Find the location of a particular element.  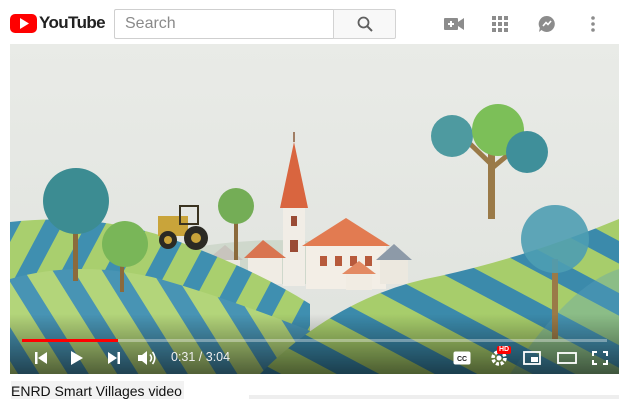

svg-text: CC is located at coordinates (462, 359).